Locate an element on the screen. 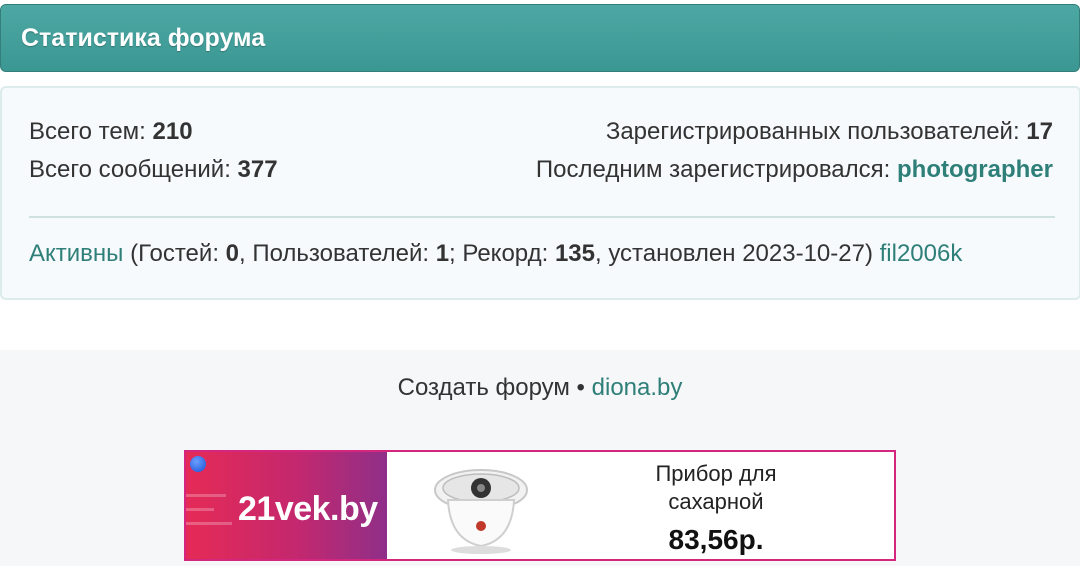  ad-brand-panel: 21vek.by is located at coordinates (286, 505).